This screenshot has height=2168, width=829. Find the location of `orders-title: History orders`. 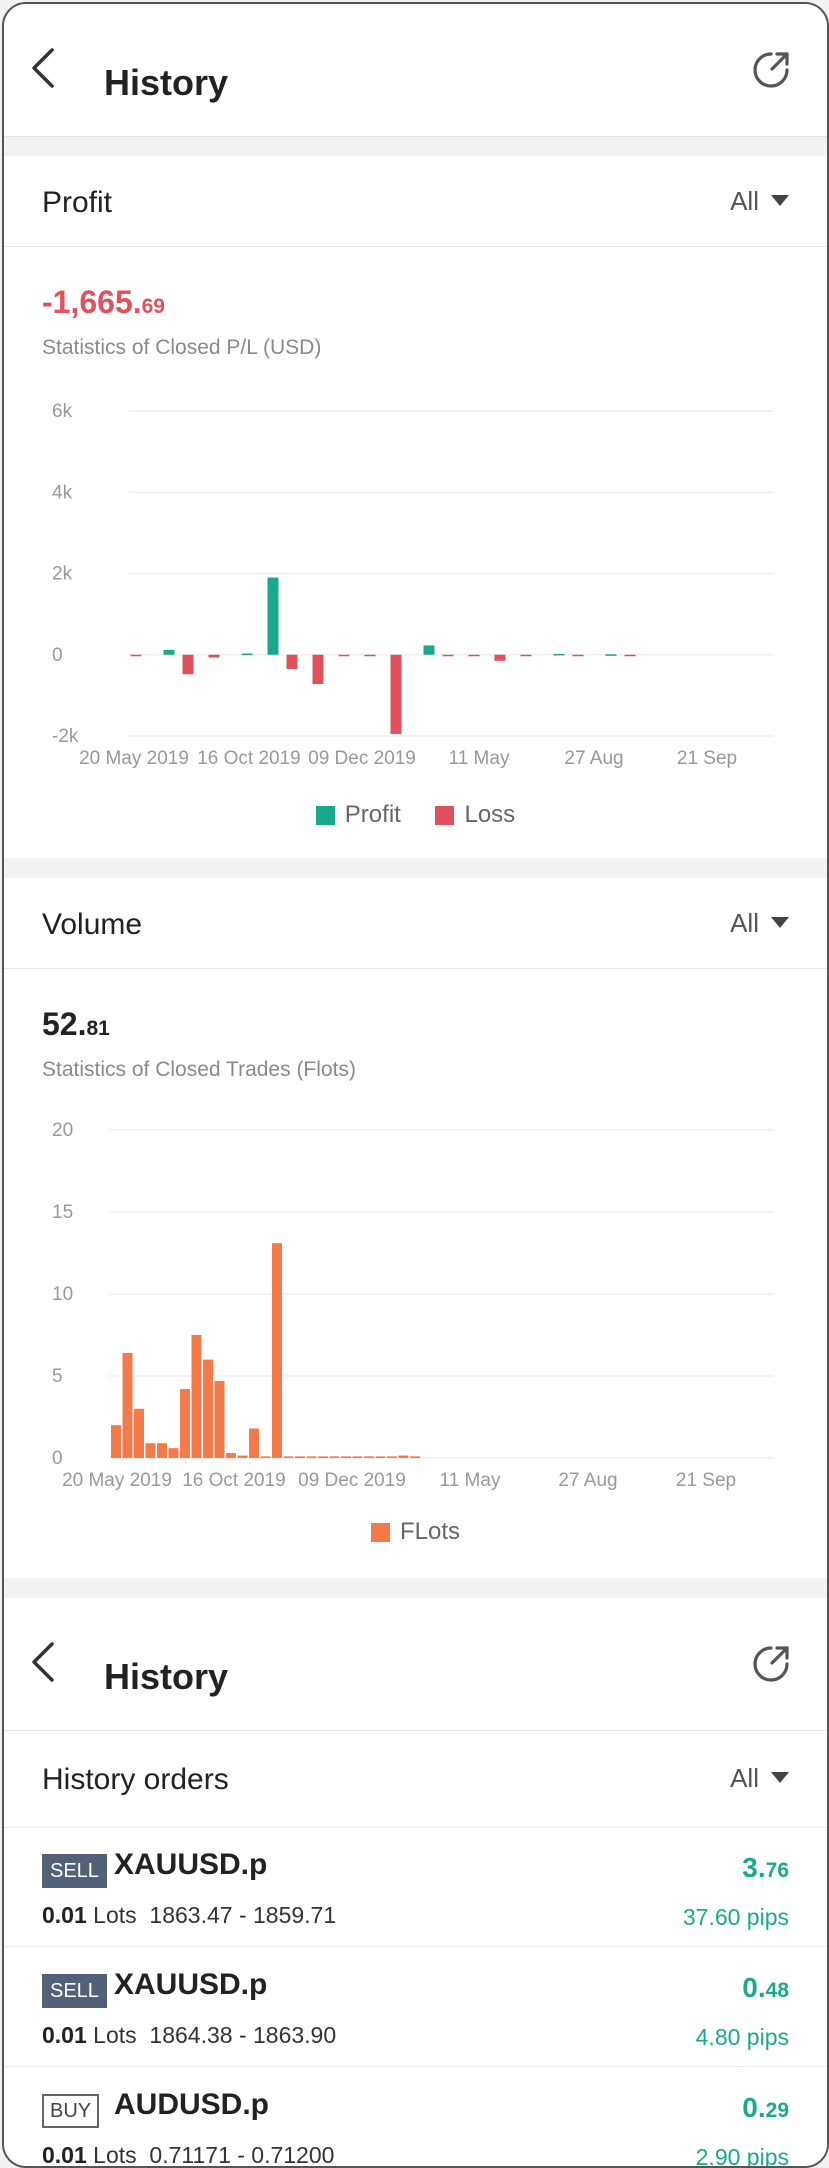

orders-title: History orders is located at coordinates (135, 1779).